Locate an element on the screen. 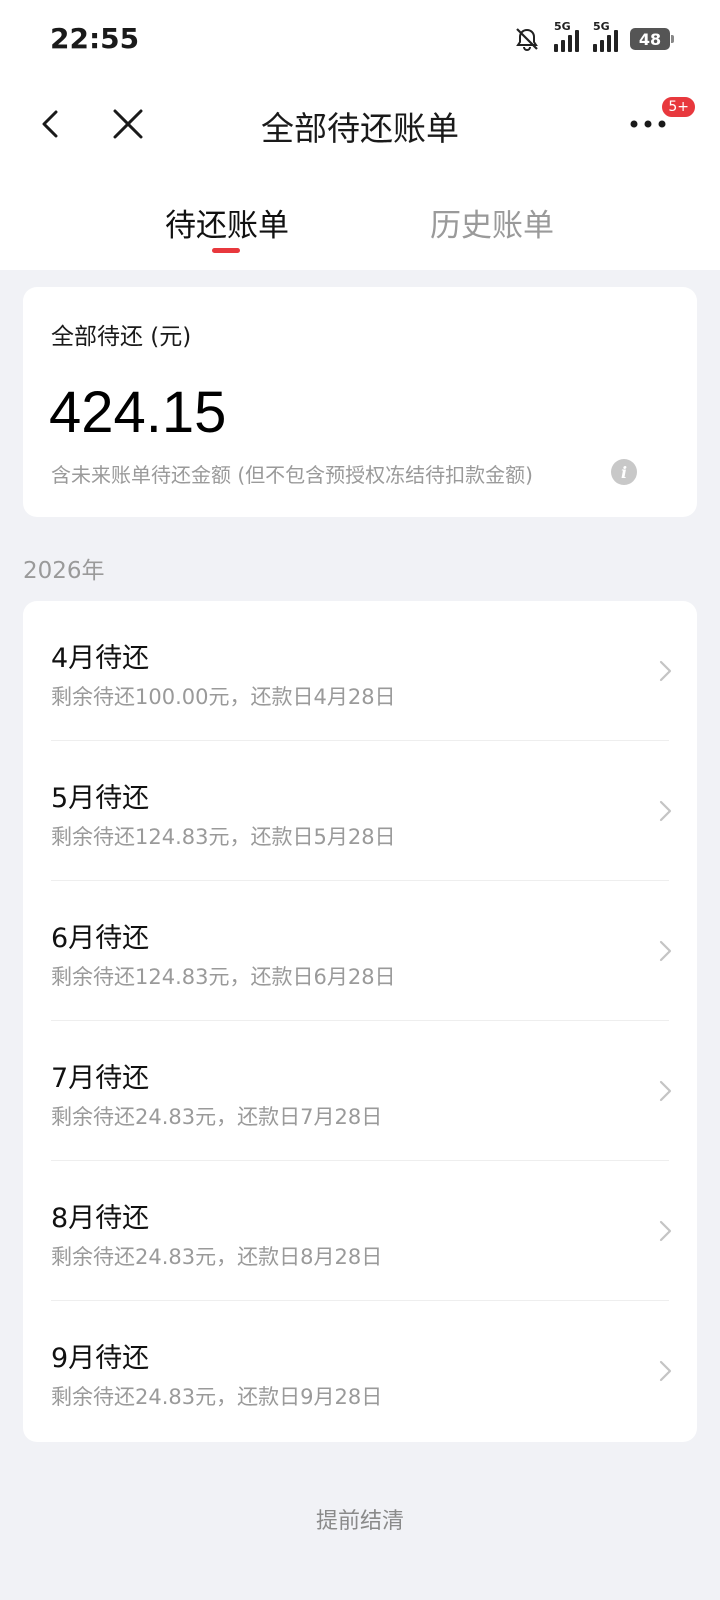  early-settlement-button: 提前结清 is located at coordinates (360, 1519).